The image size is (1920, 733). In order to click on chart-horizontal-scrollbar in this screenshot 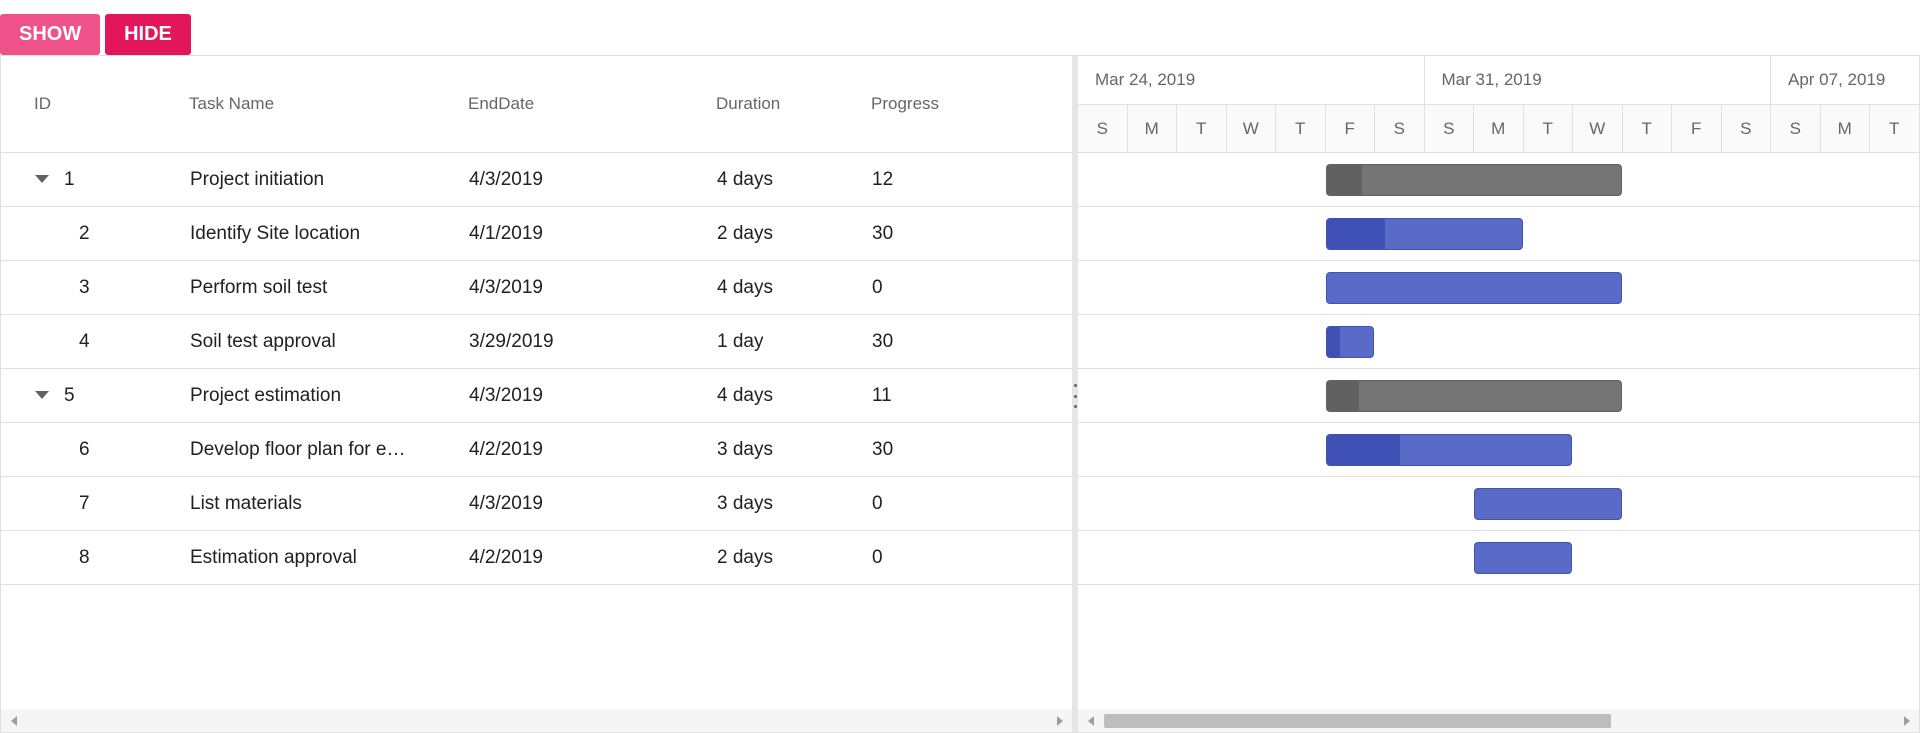, I will do `click(1498, 720)`.